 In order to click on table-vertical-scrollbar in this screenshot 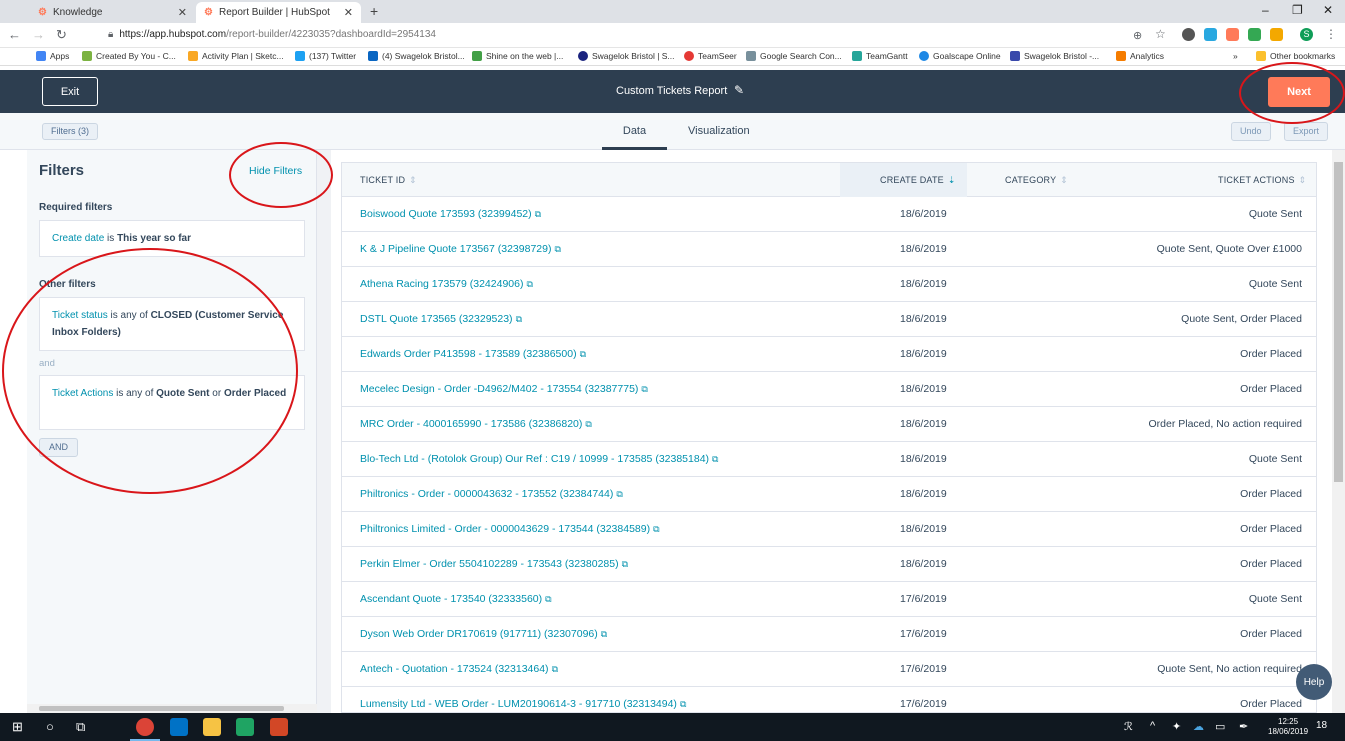, I will do `click(1338, 431)`.